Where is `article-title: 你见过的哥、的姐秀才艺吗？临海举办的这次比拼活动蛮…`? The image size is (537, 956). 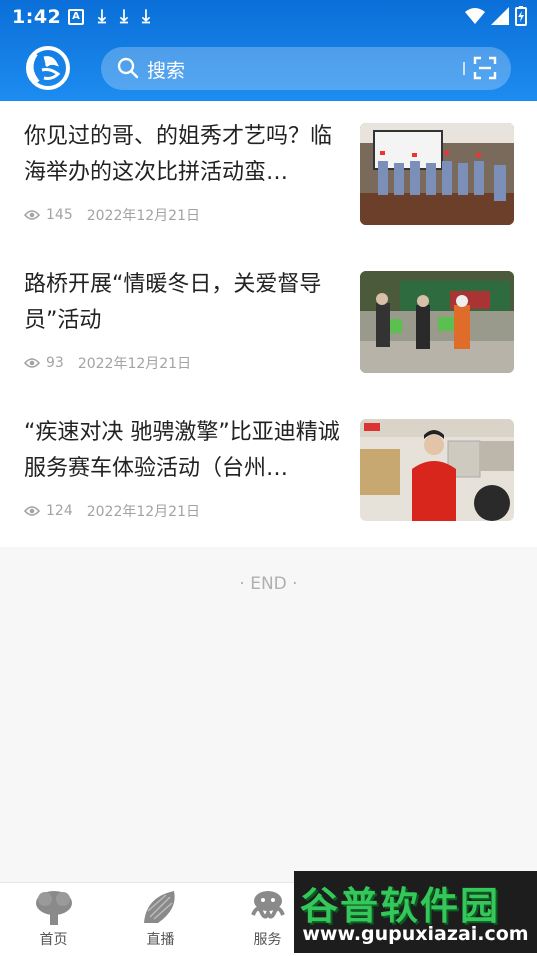 article-title: 你见过的哥、的姐秀才艺吗？临海举办的这次比拼活动蛮… is located at coordinates (178, 154).